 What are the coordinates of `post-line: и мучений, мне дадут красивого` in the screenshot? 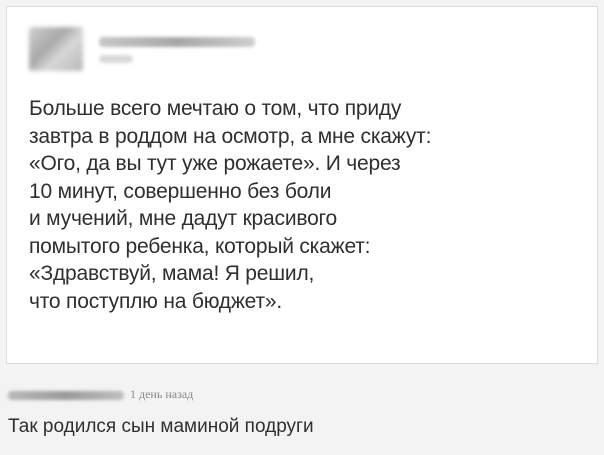 It's located at (183, 218).